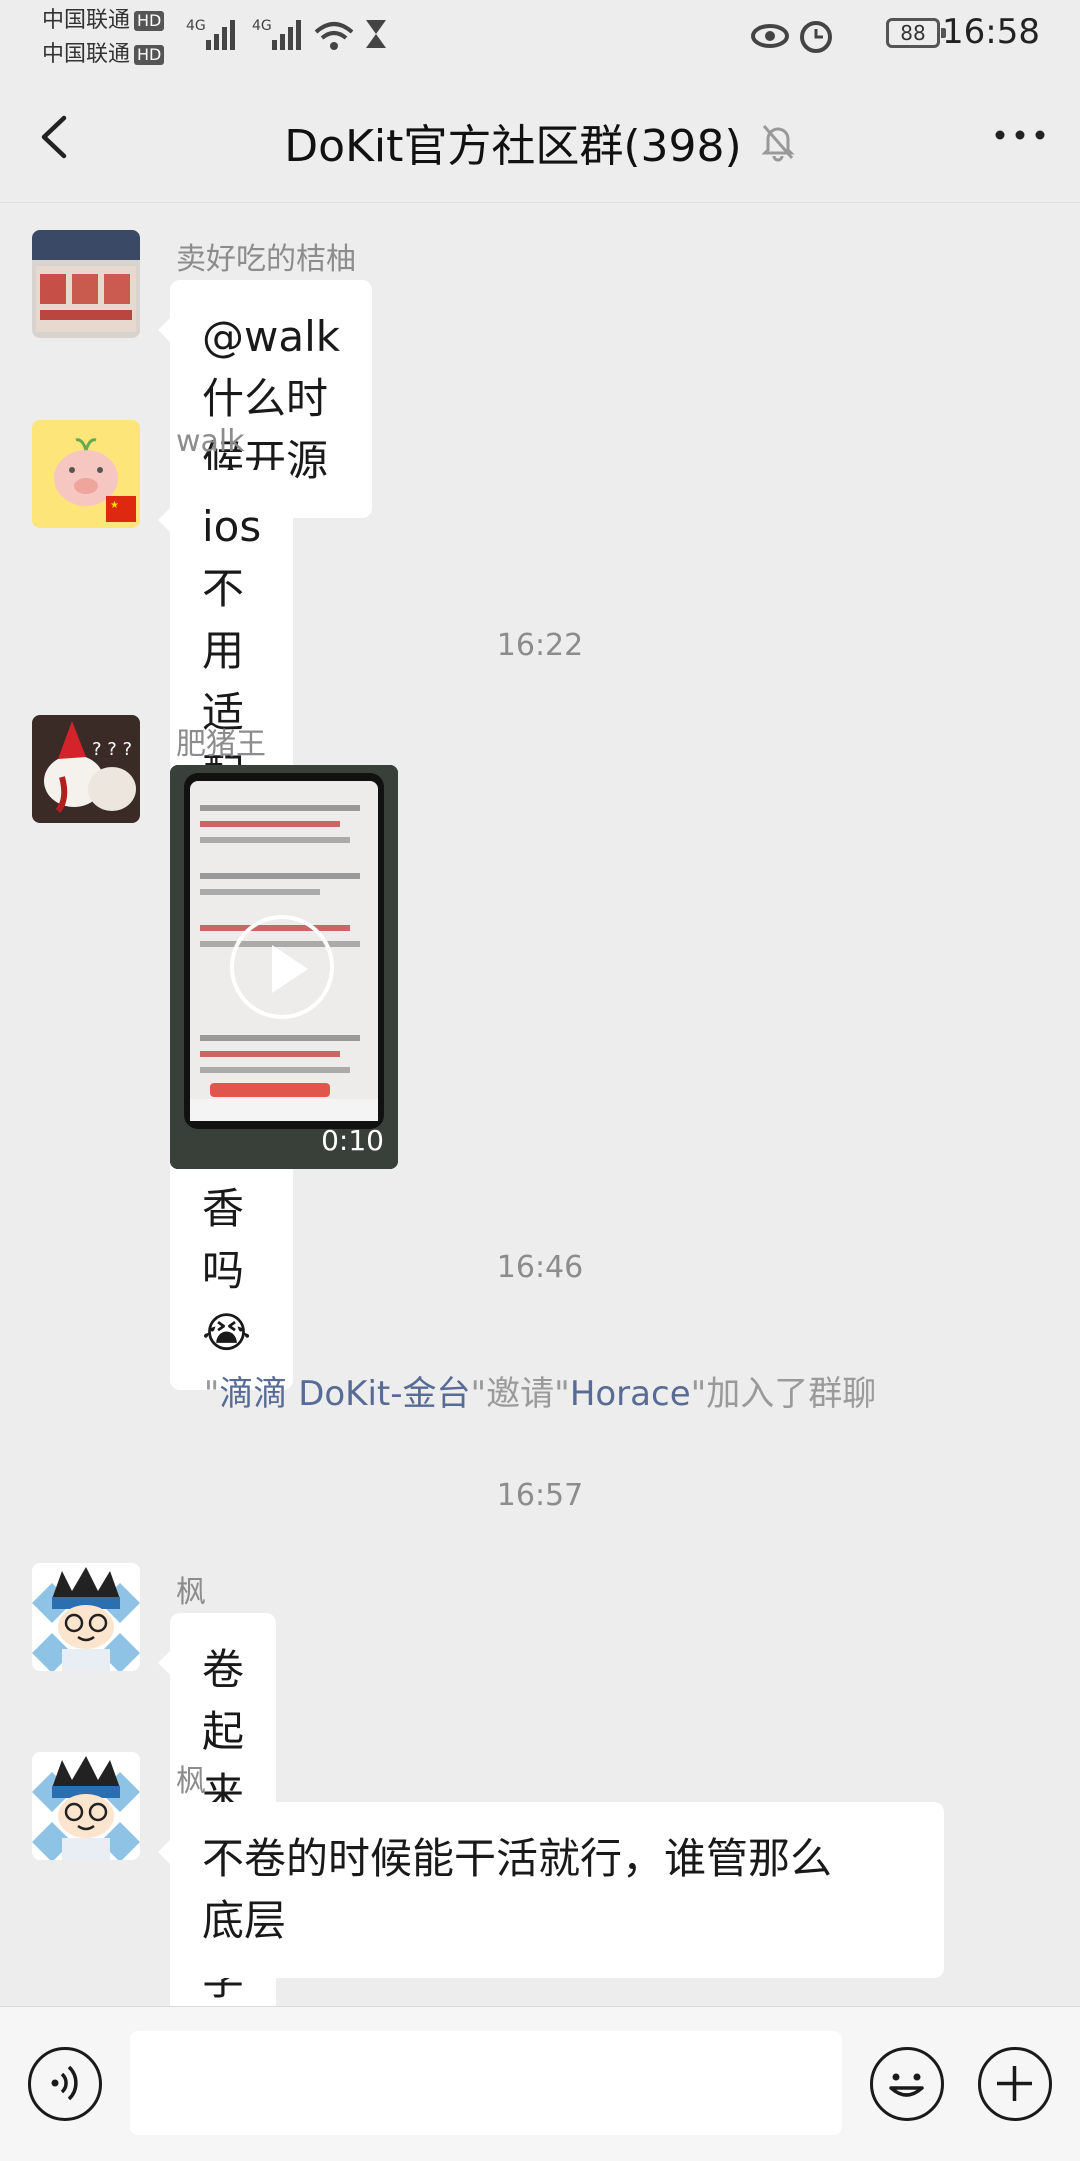 The height and width of the screenshot is (2161, 1080). Describe the element at coordinates (540, 645) in the screenshot. I see `timestamp: 16:22` at that location.